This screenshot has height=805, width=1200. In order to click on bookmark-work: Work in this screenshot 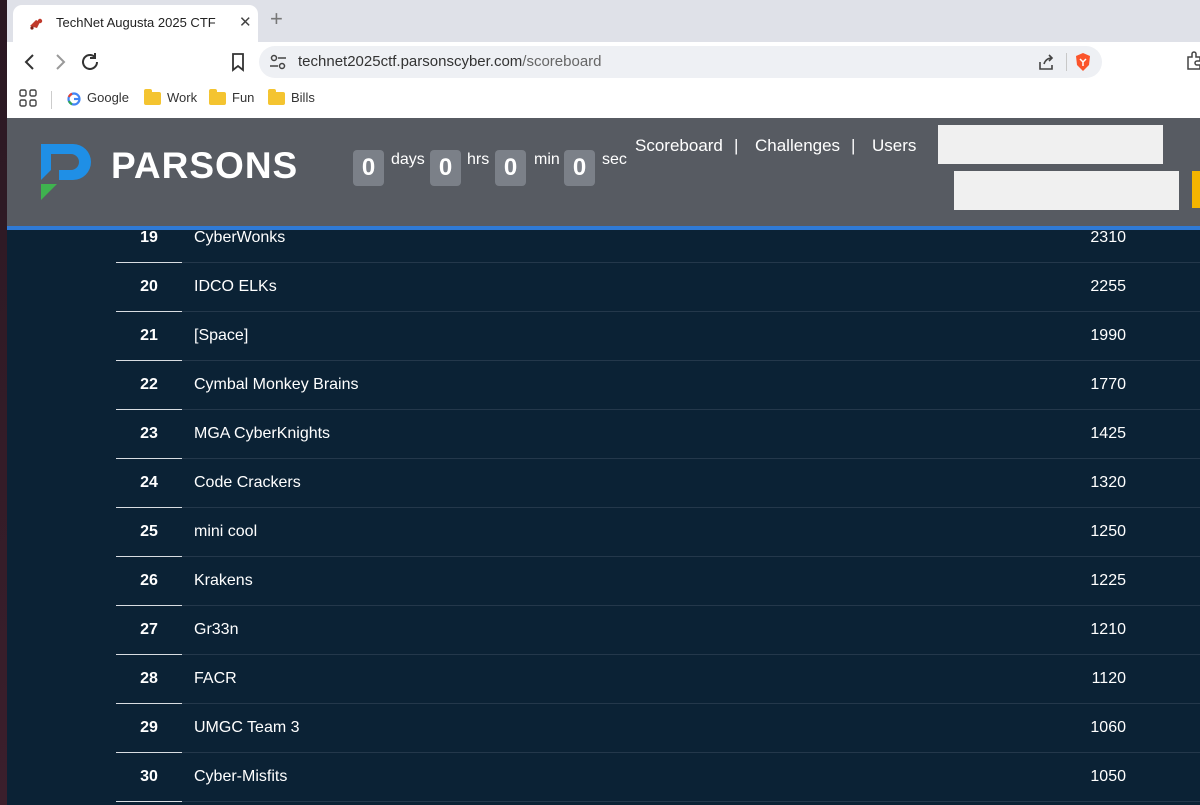, I will do `click(171, 97)`.